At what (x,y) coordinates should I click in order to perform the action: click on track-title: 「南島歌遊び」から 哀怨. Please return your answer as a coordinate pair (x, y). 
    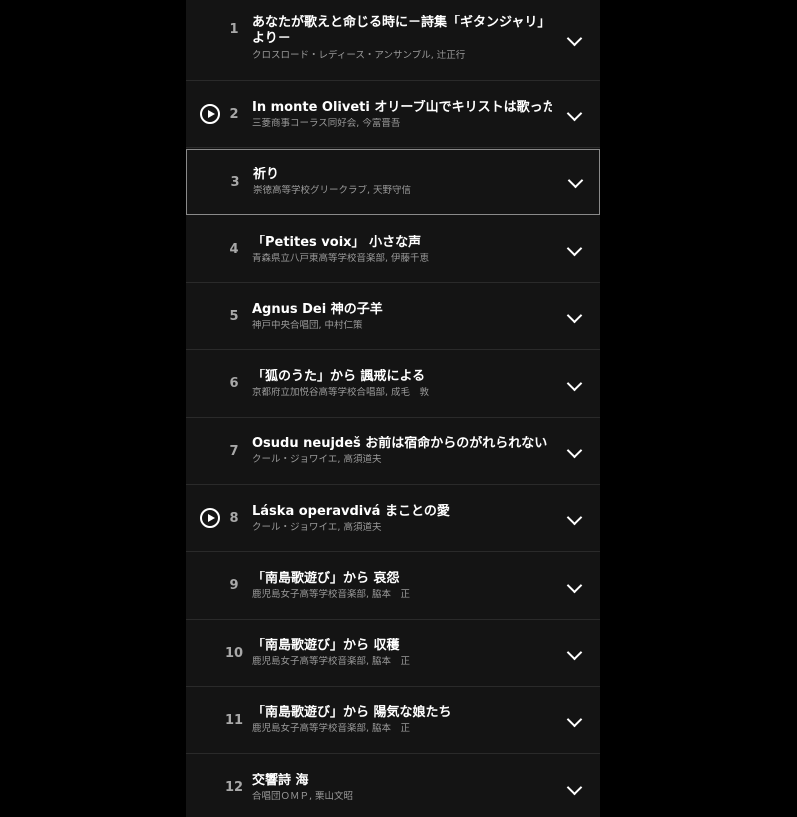
    Looking at the image, I should click on (326, 578).